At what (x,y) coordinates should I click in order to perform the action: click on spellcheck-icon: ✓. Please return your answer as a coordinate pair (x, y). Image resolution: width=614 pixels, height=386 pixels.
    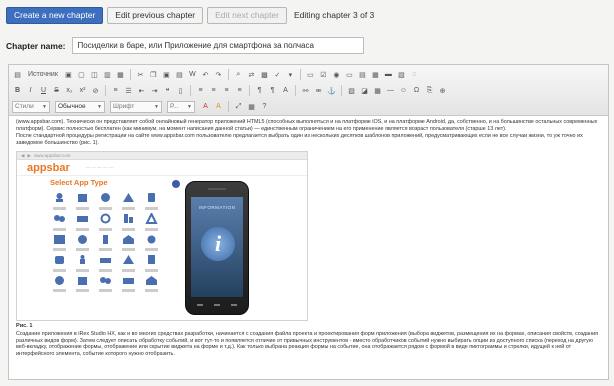
    Looking at the image, I should click on (277, 74).